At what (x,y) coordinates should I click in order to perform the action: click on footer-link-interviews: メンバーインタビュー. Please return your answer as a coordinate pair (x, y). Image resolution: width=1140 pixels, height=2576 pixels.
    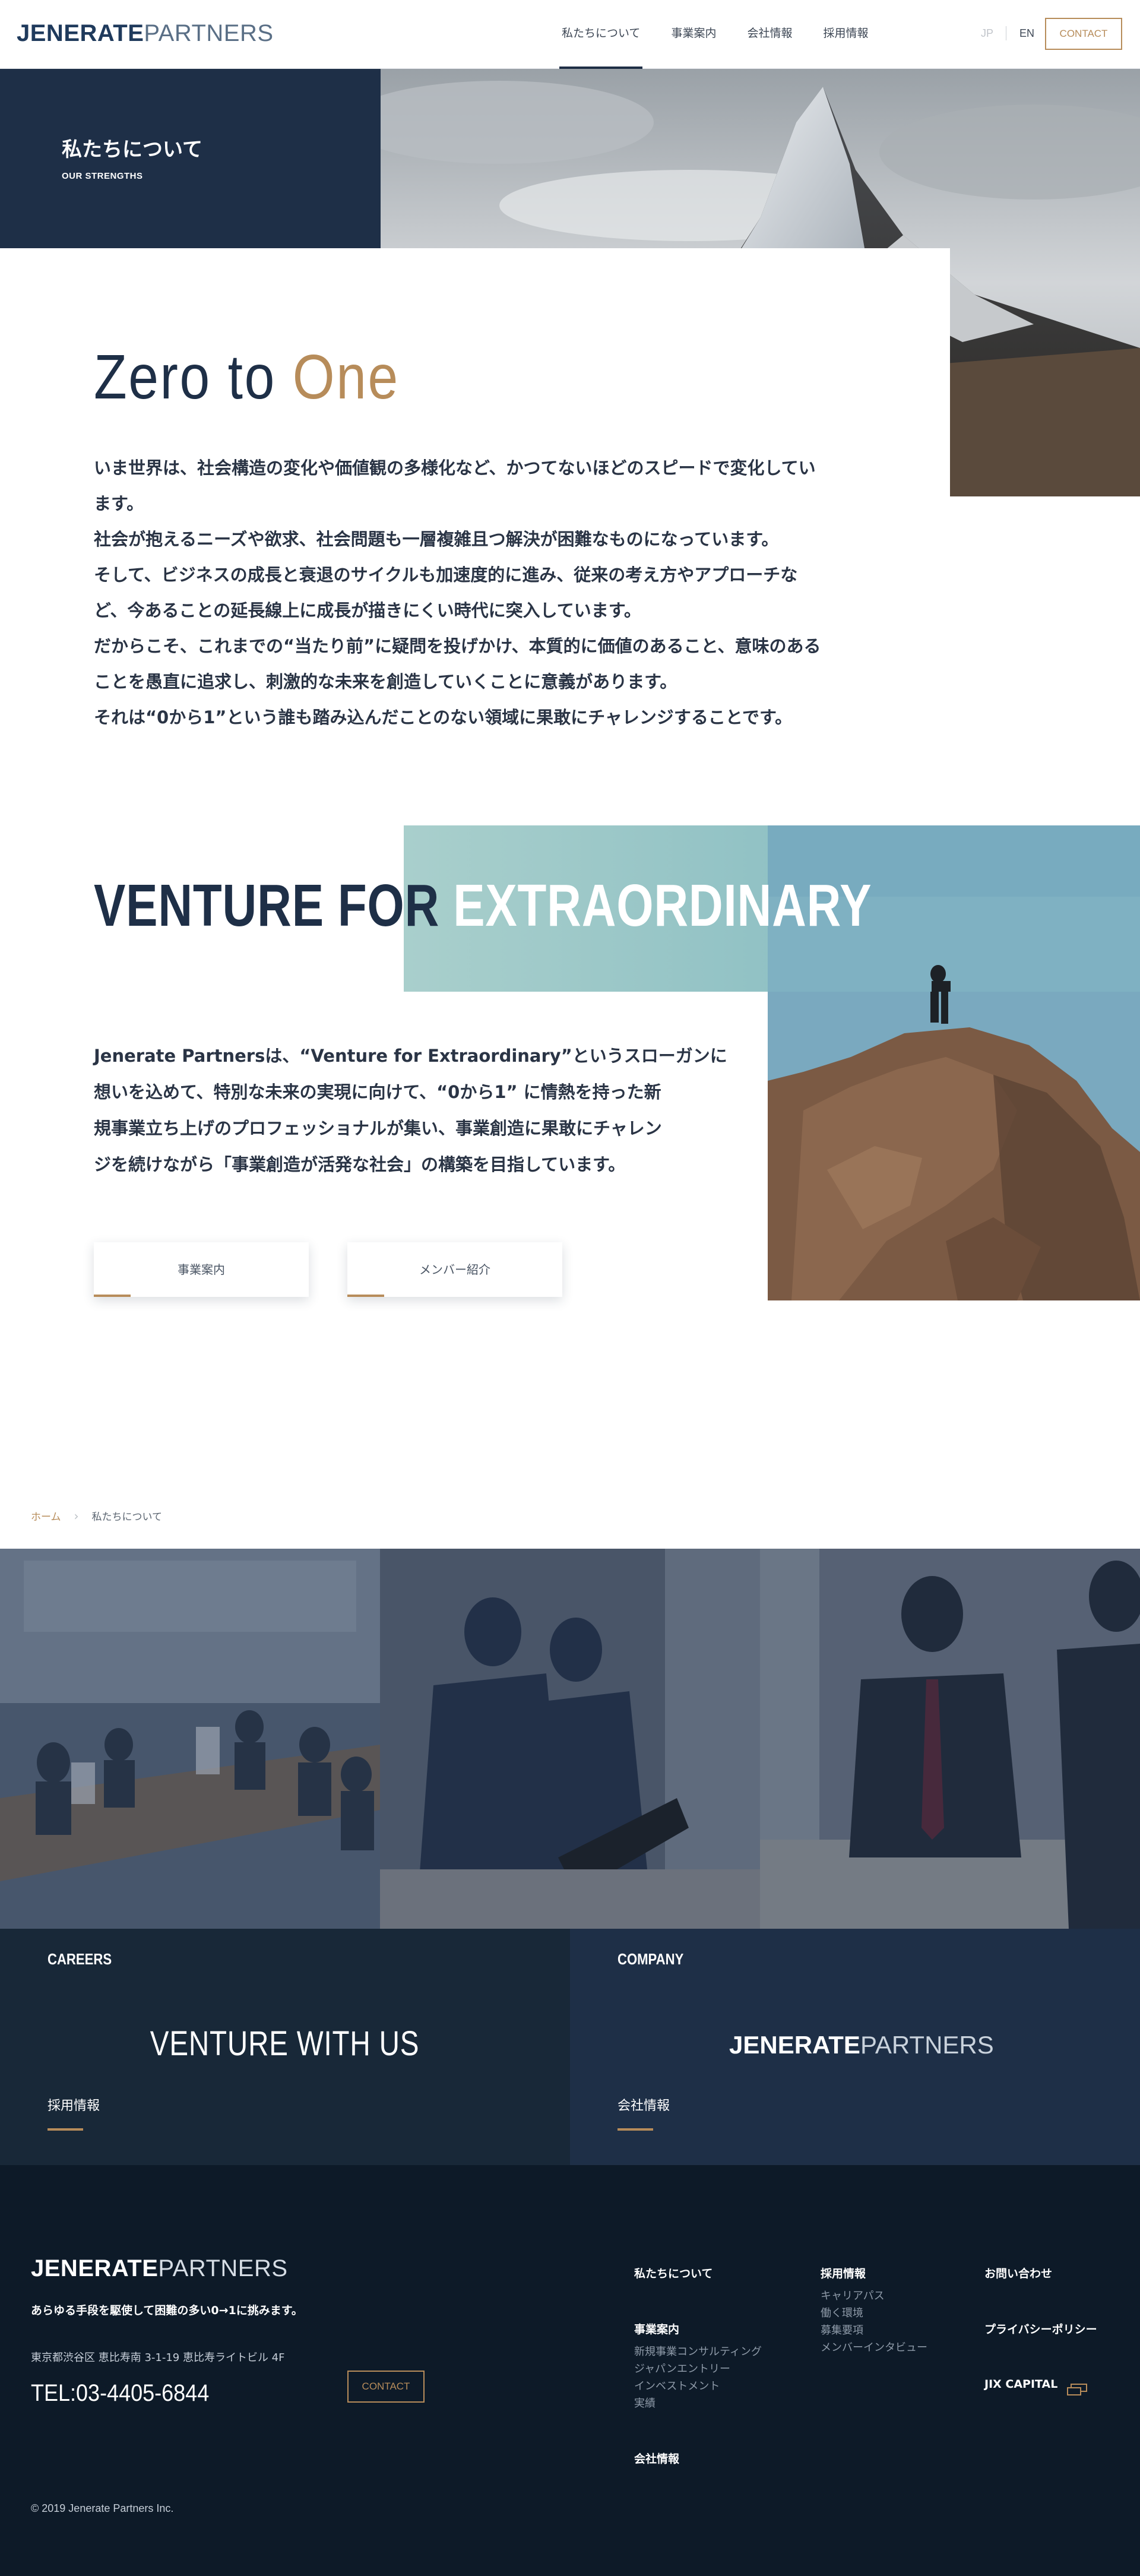
    Looking at the image, I should click on (874, 2347).